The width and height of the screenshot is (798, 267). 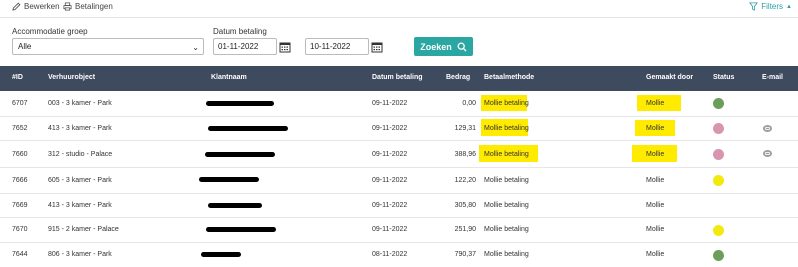 What do you see at coordinates (17, 77) in the screenshot?
I see `col-id: #ID` at bounding box center [17, 77].